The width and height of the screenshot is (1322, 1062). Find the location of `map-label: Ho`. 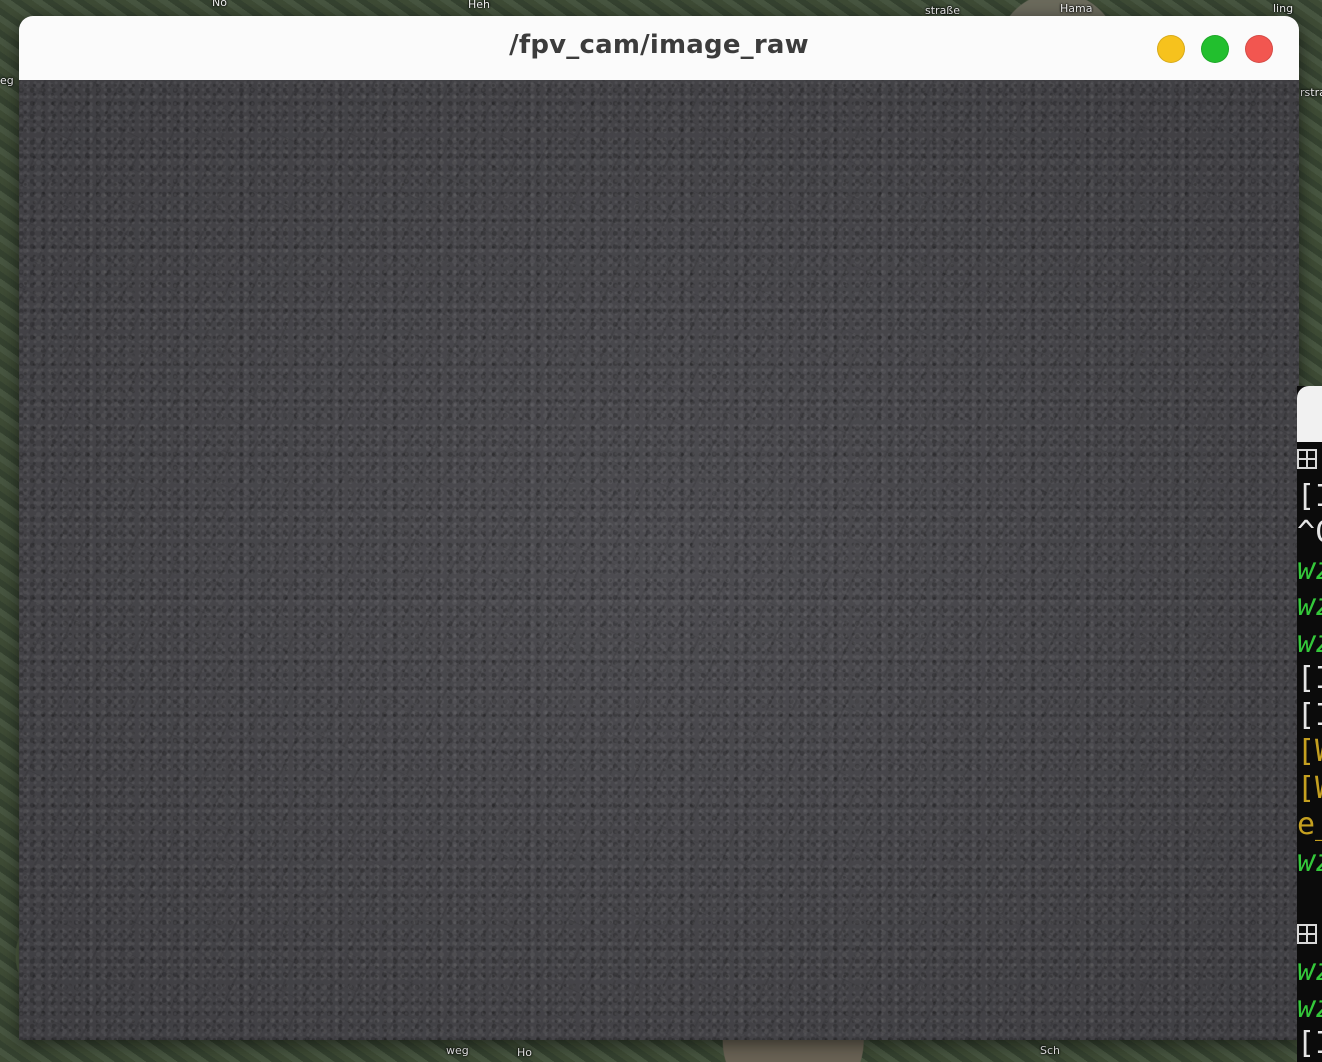

map-label: Ho is located at coordinates (525, 1052).